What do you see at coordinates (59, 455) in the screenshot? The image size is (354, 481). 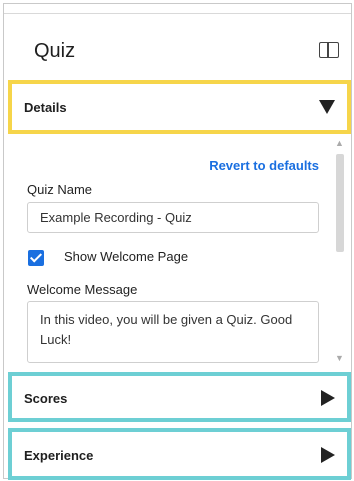 I see `experience-label: Experience` at bounding box center [59, 455].